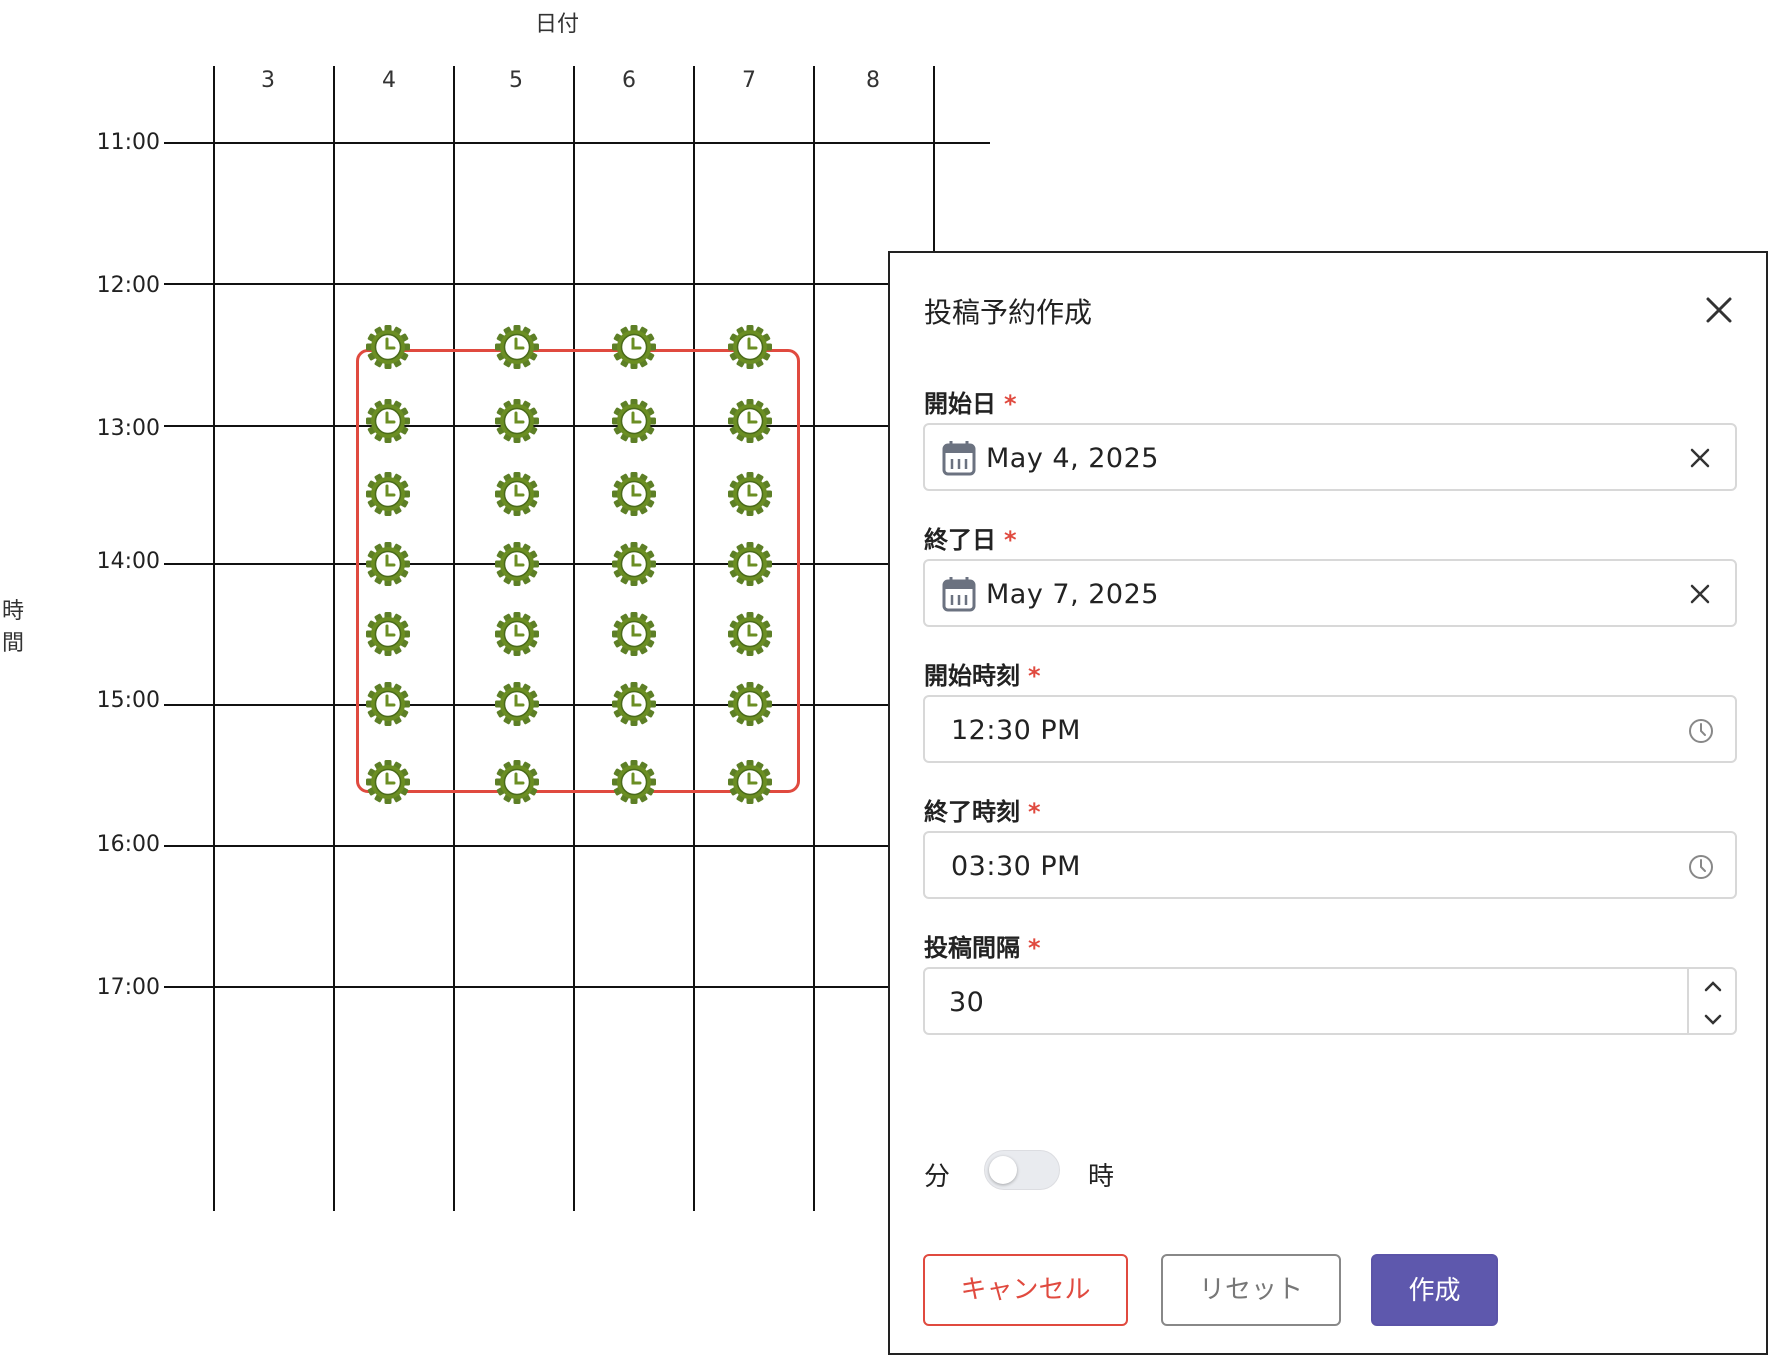 This screenshot has width=1768, height=1355. What do you see at coordinates (749, 80) in the screenshot?
I see `column-label: 7` at bounding box center [749, 80].